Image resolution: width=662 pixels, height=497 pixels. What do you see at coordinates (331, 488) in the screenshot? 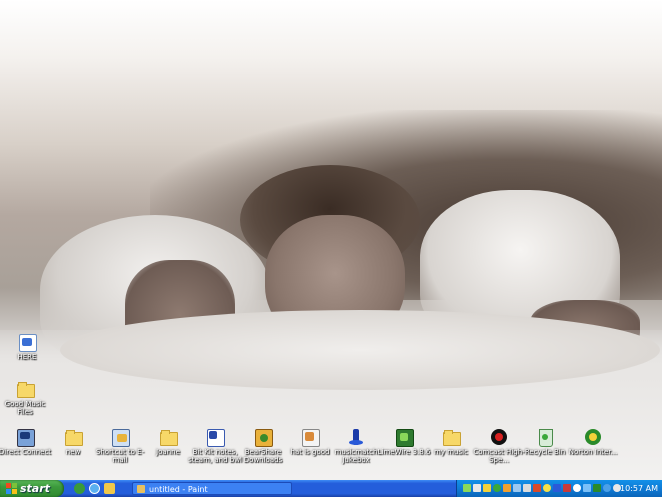
I see `taskbar: start untitled - Paint 10:57 AM` at bounding box center [331, 488].